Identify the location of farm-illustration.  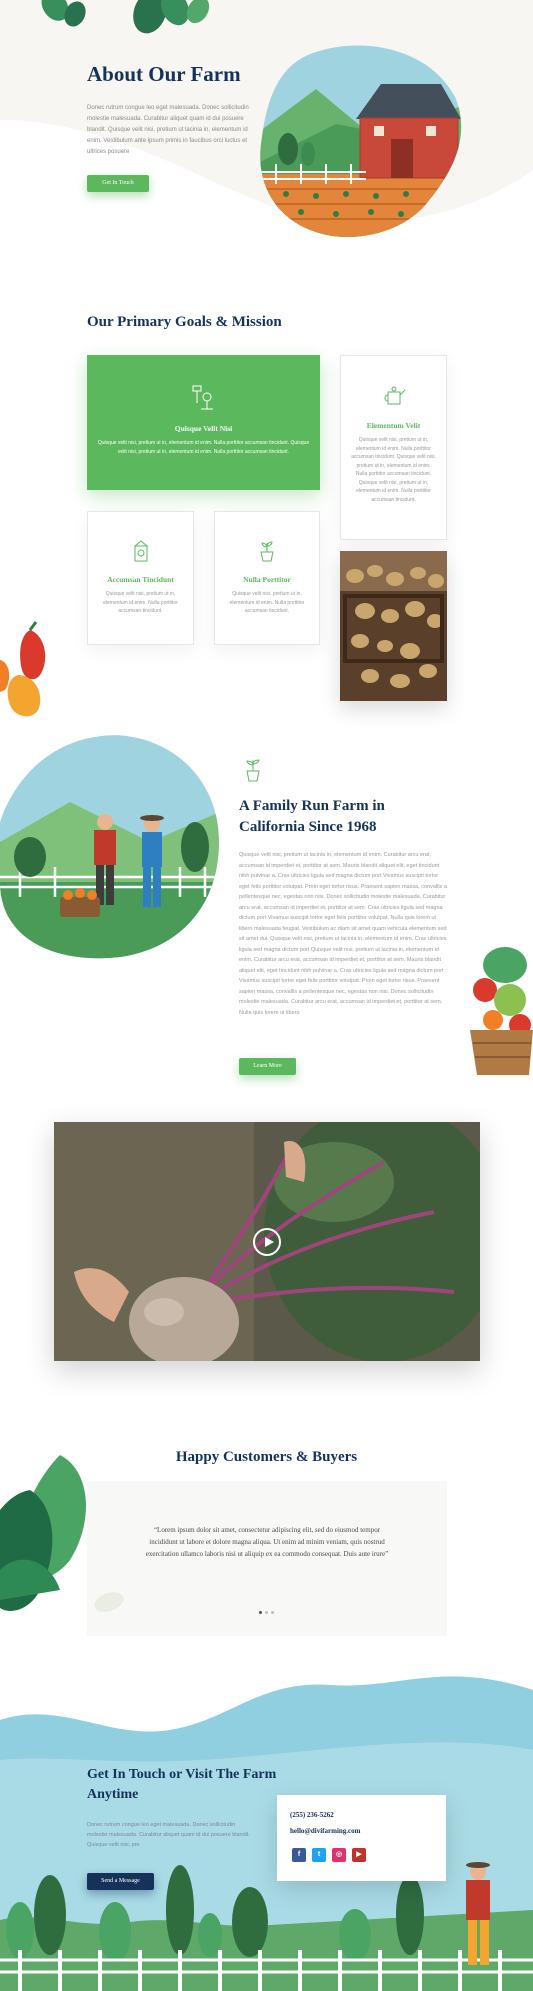
(361, 141).